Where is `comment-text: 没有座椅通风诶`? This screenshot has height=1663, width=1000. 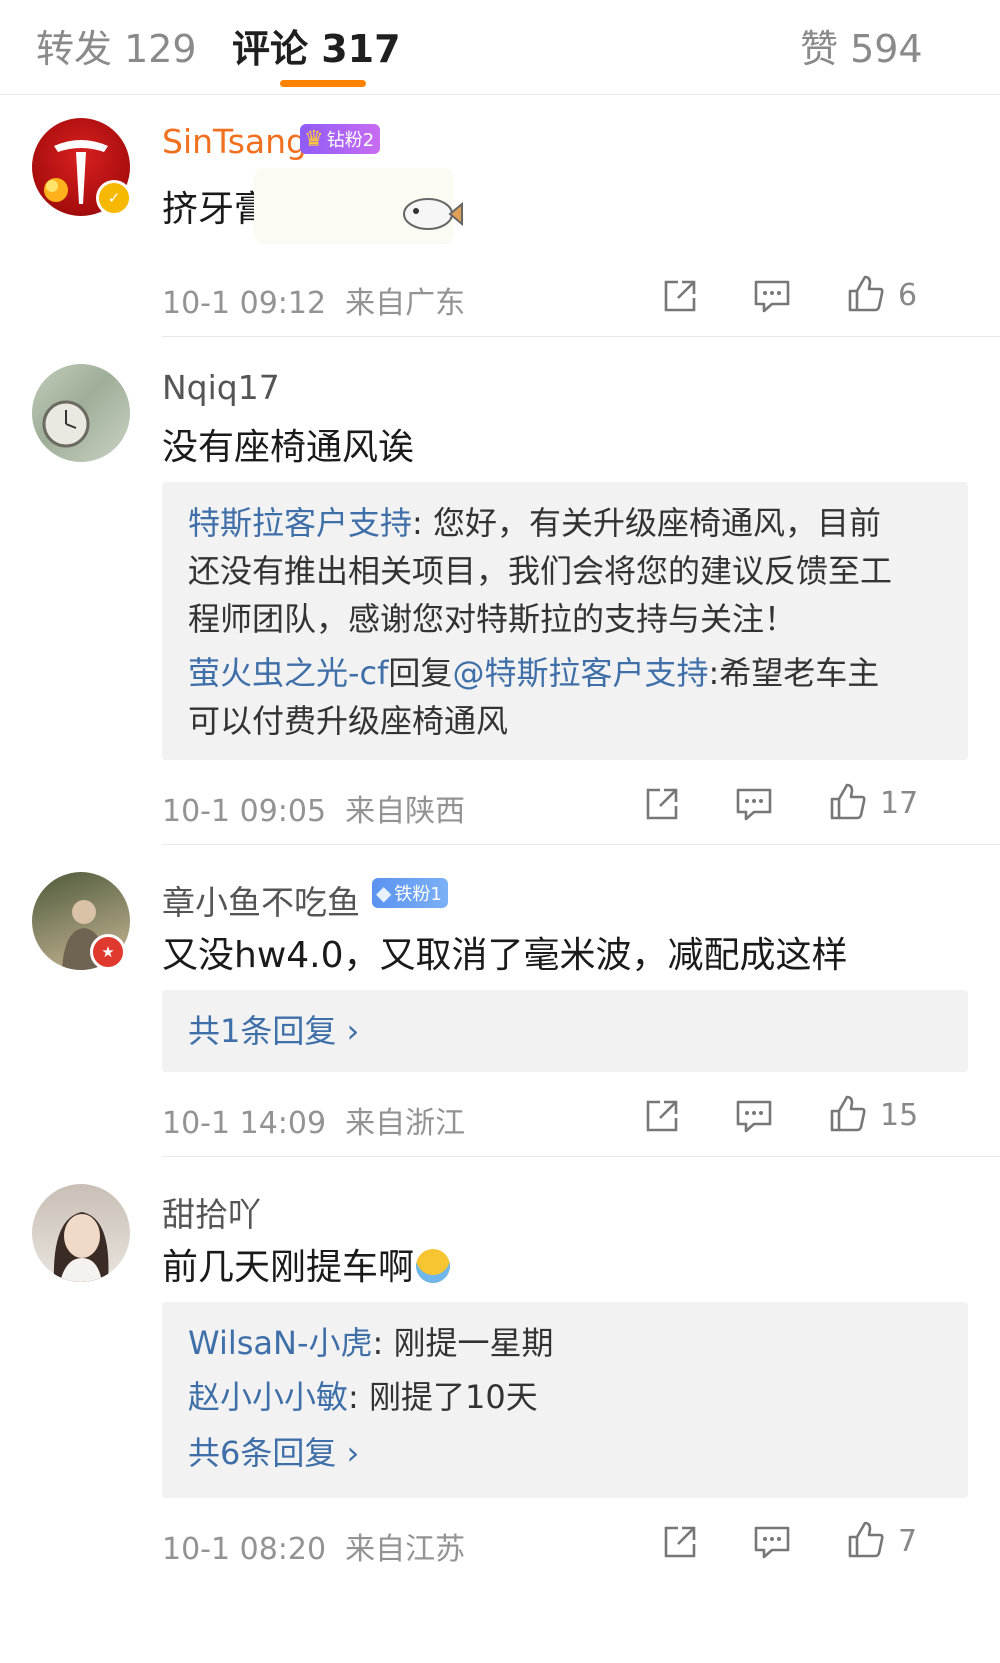
comment-text: 没有座椅通风诶 is located at coordinates (288, 447).